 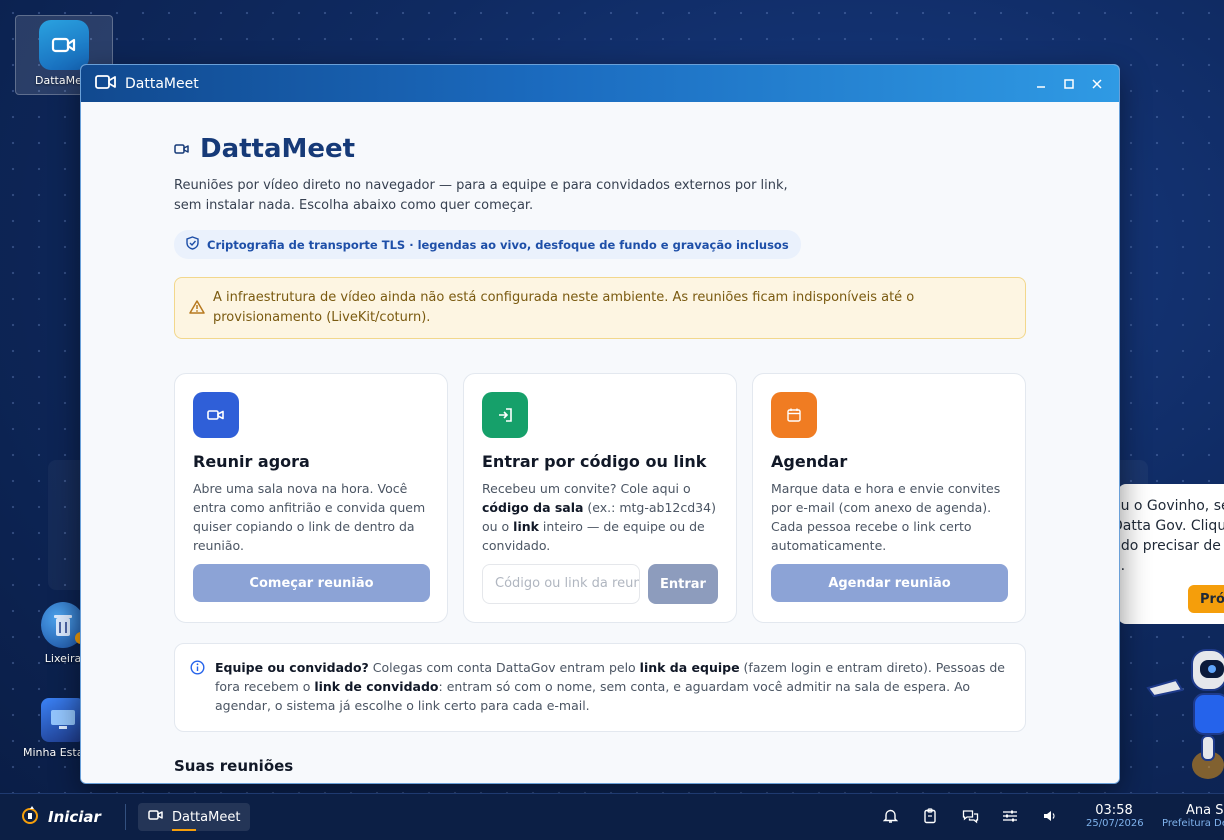 I want to click on user-organization: Prefeitura De, so click(x=1193, y=823).